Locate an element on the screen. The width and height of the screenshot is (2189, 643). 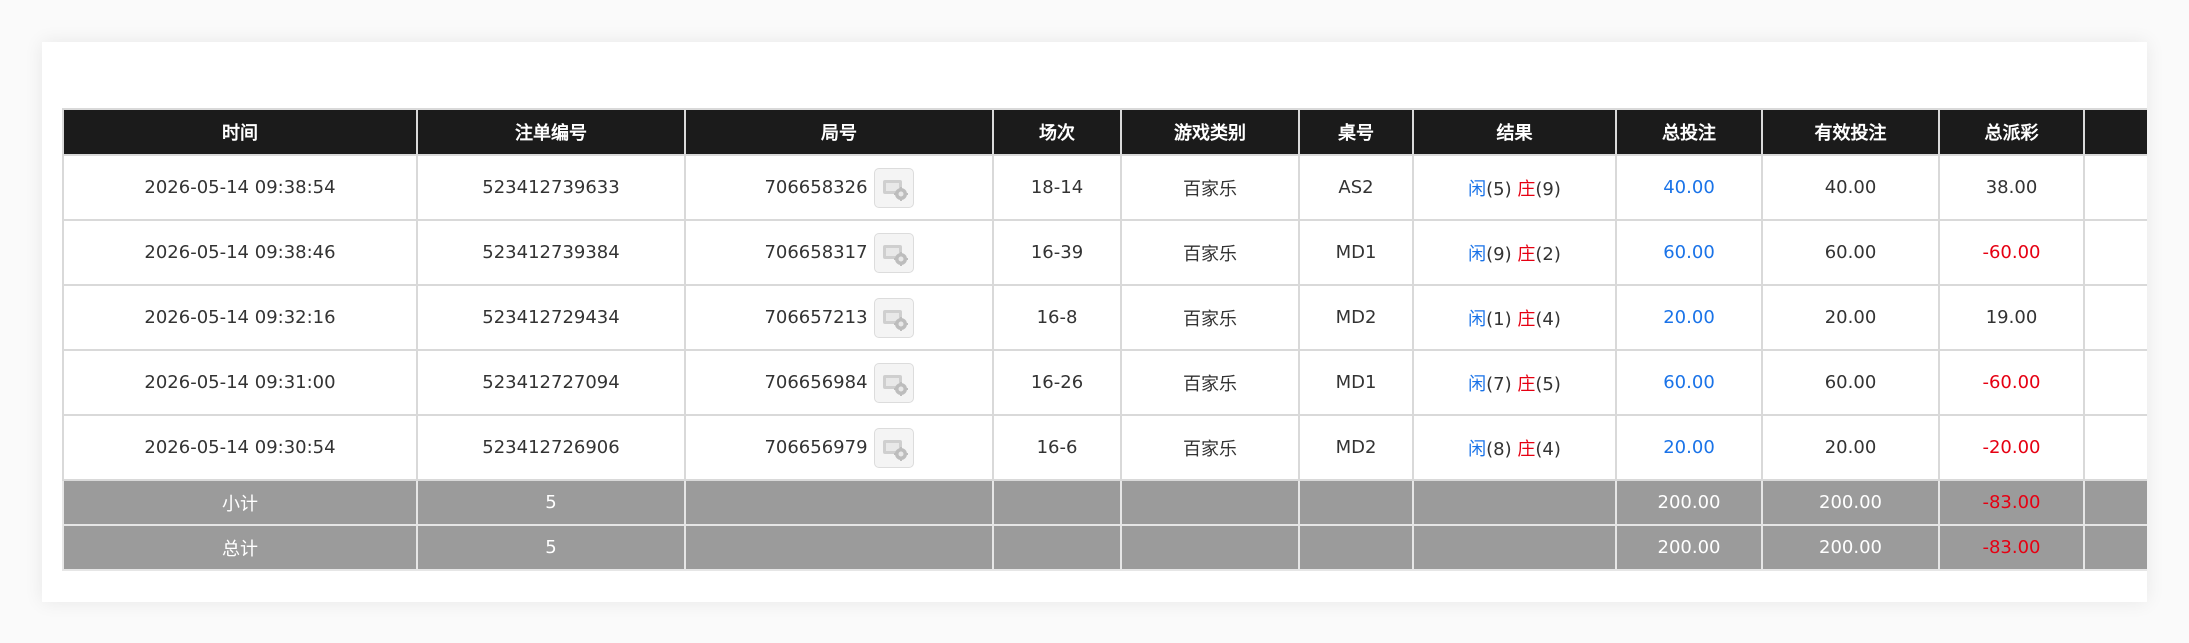
cell-round-no: 706656984 is located at coordinates (839, 382).